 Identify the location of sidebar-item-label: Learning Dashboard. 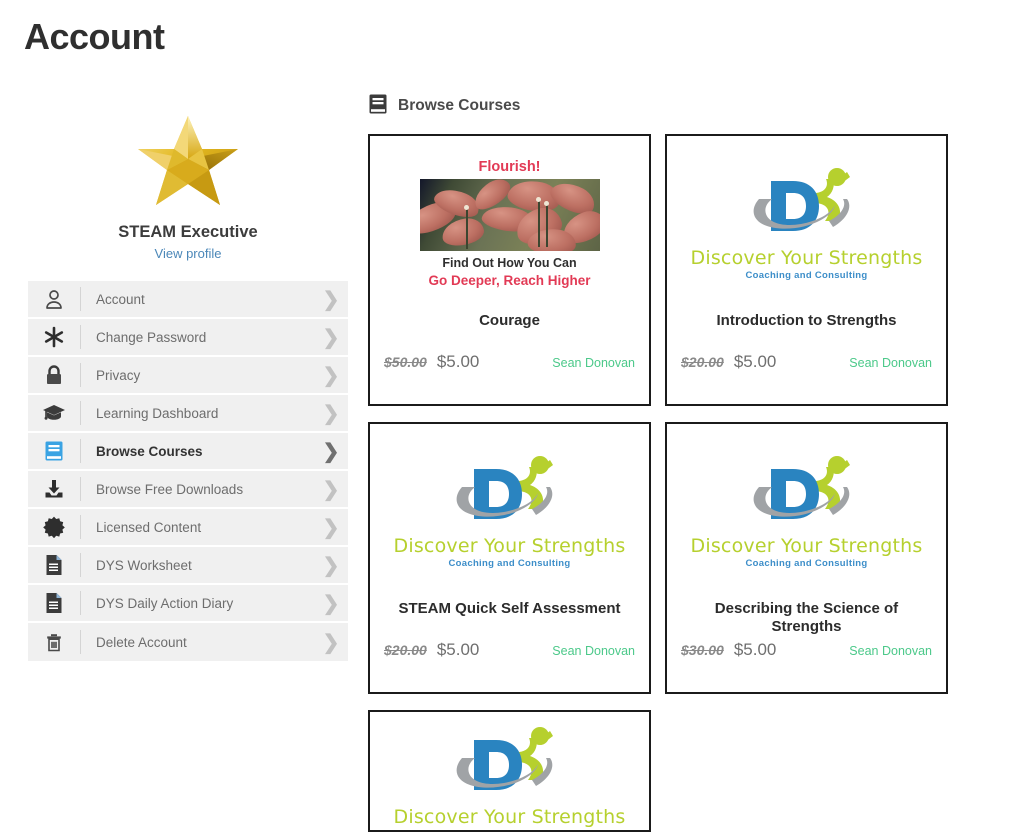
(157, 413).